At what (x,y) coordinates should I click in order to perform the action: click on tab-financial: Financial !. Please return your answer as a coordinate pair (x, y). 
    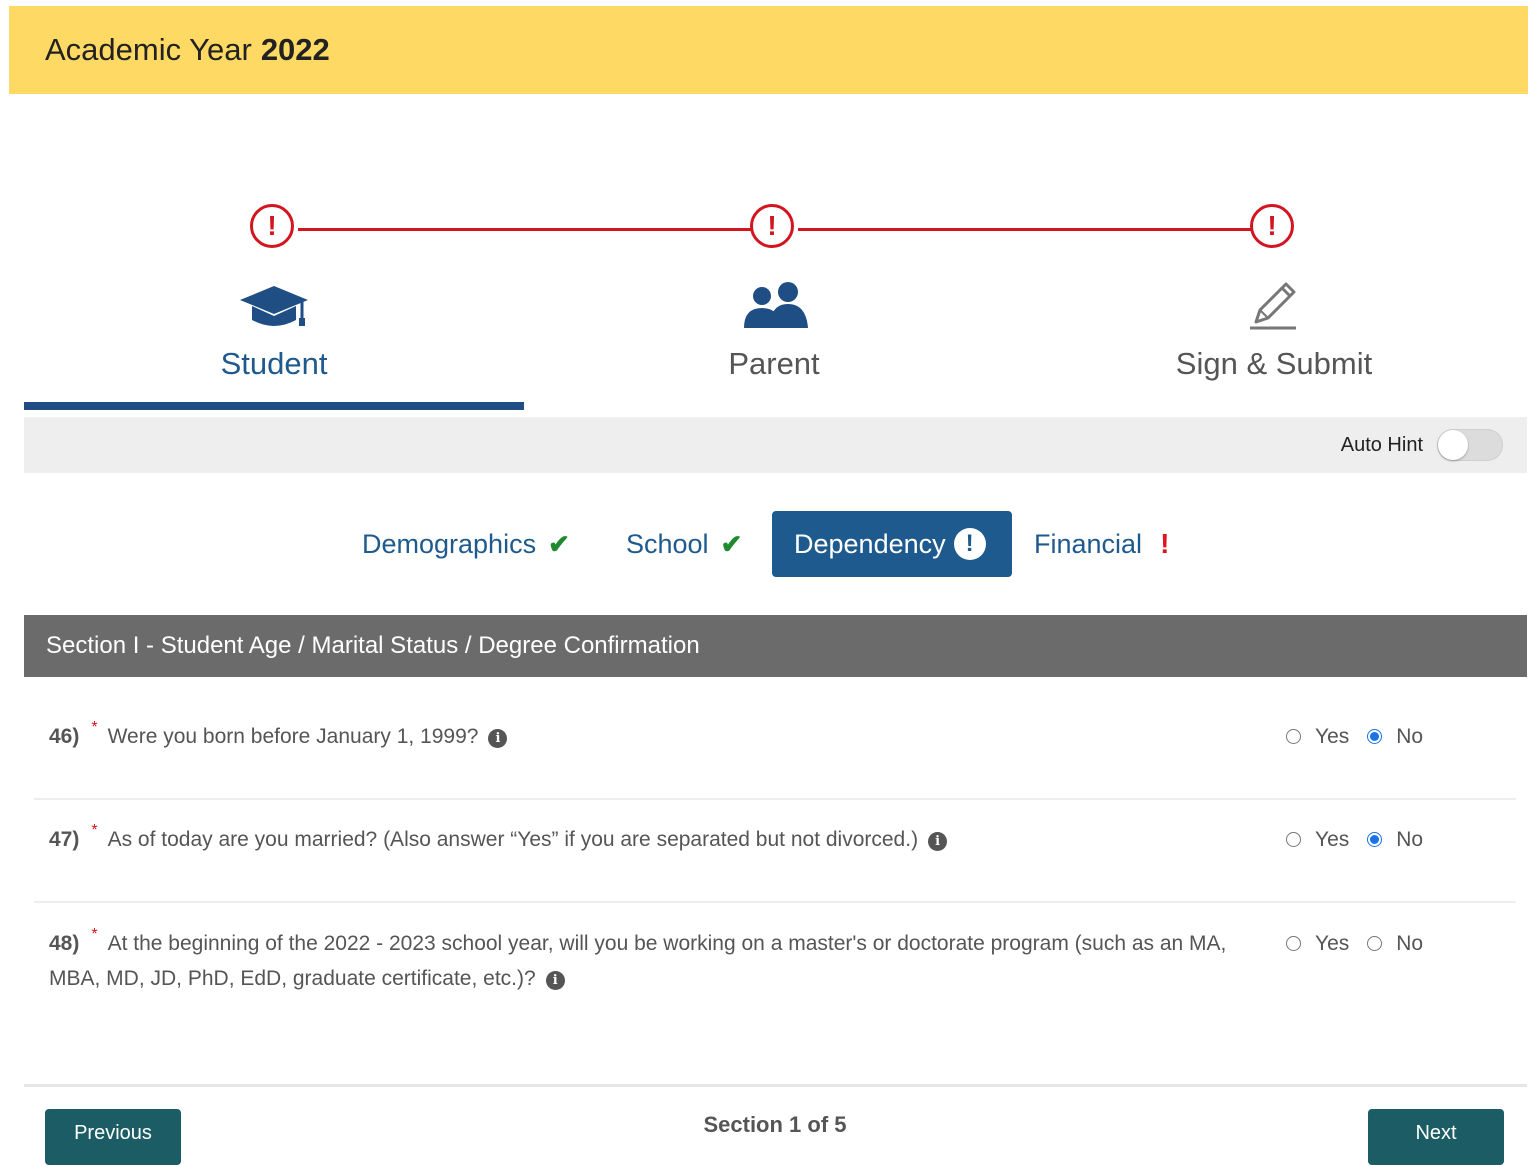
    Looking at the image, I should click on (1101, 544).